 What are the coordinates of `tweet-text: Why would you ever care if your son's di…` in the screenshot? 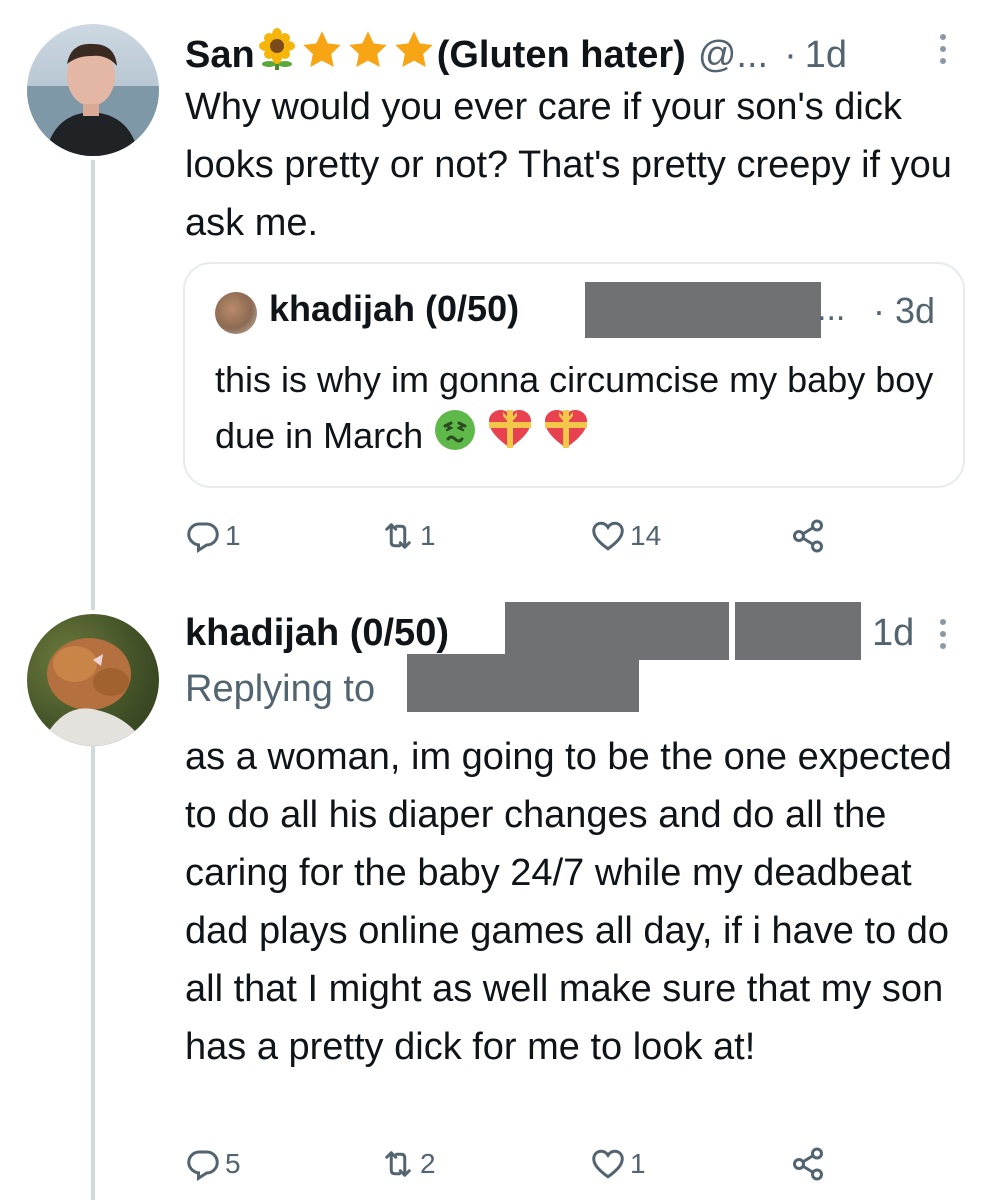 It's located at (568, 165).